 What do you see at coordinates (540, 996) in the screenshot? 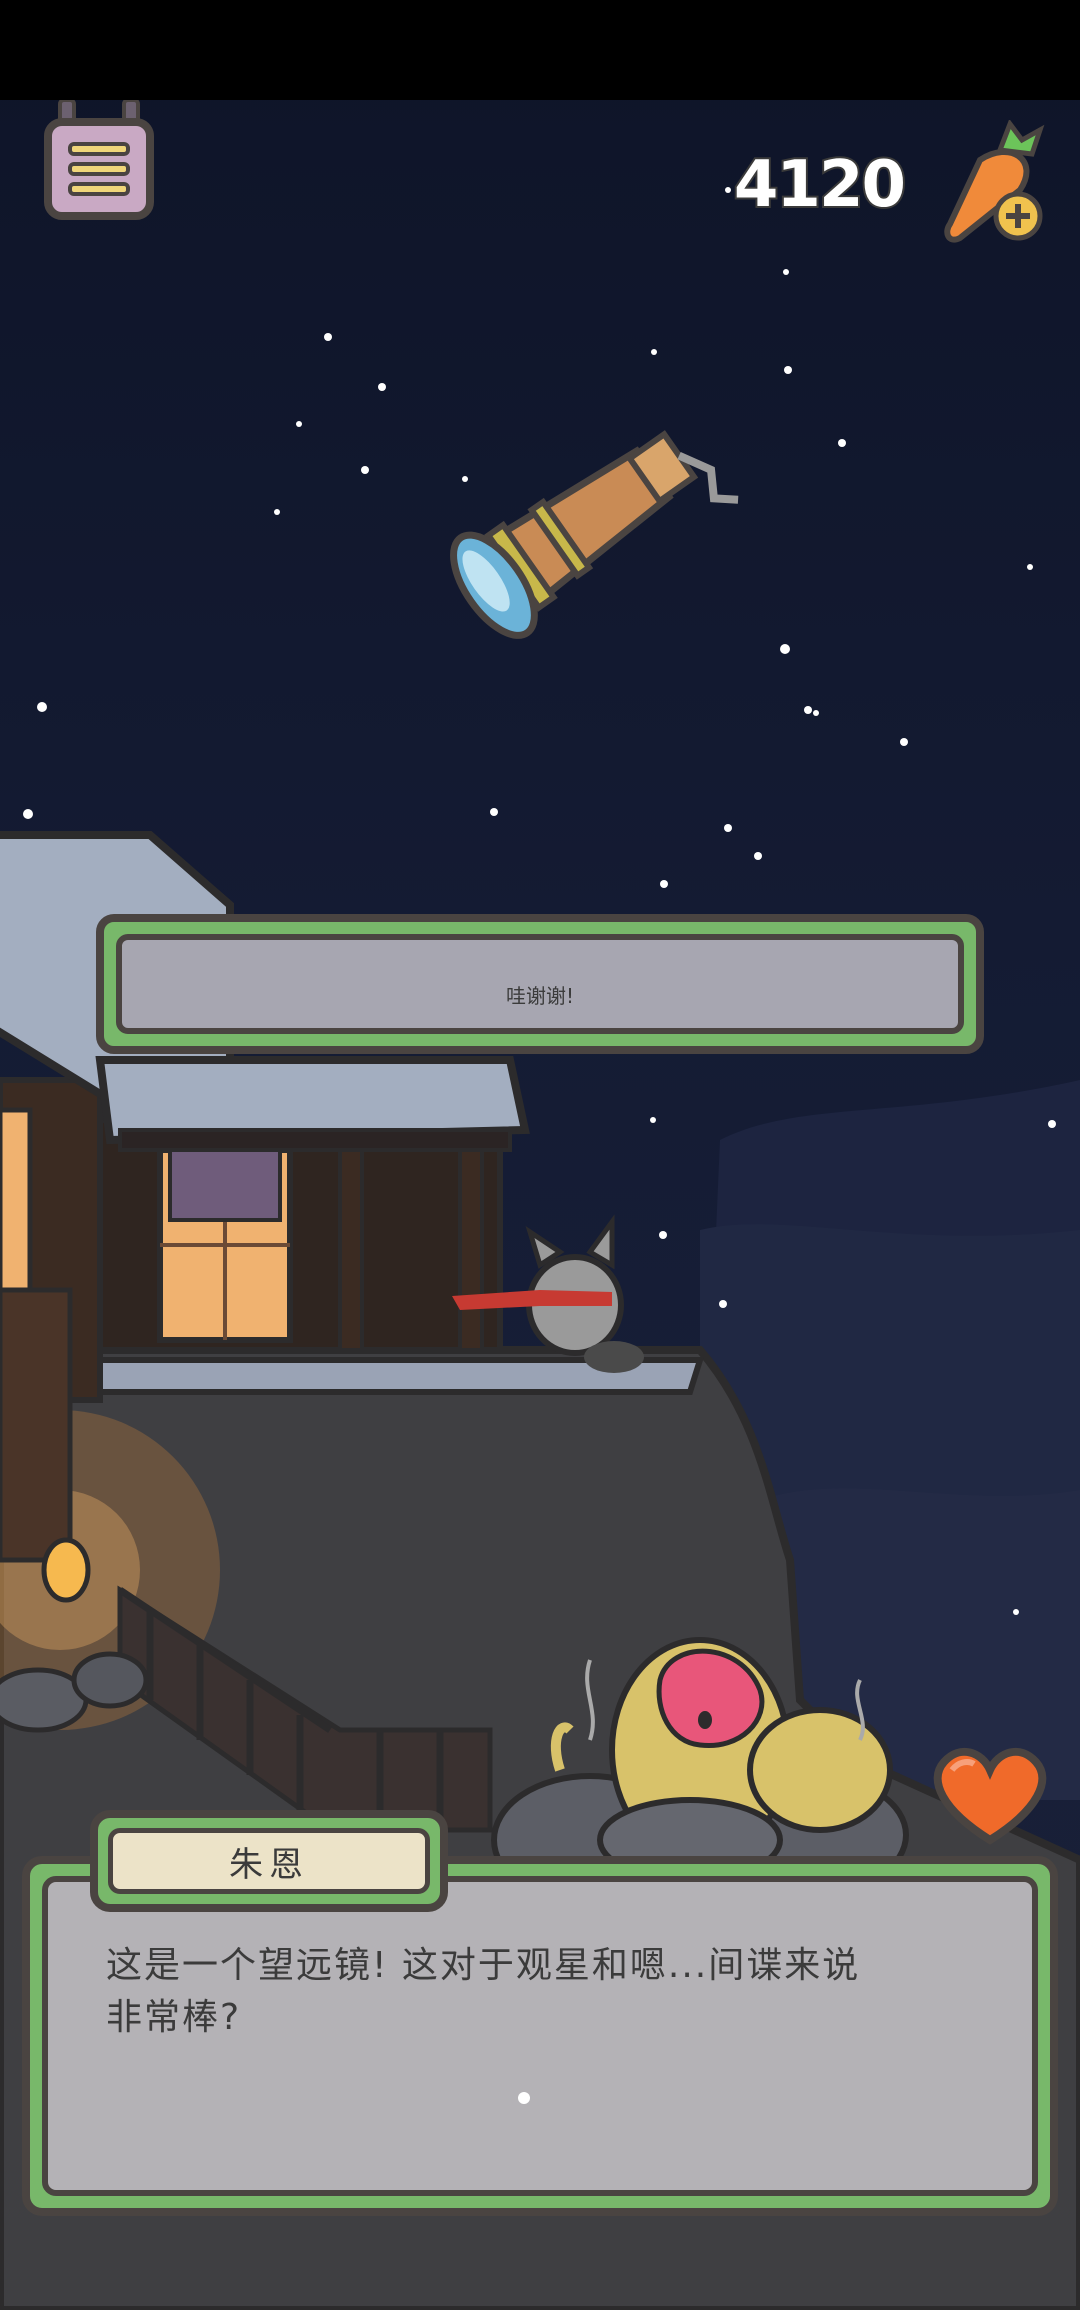
I see `banner-text: 哇谢谢!` at bounding box center [540, 996].